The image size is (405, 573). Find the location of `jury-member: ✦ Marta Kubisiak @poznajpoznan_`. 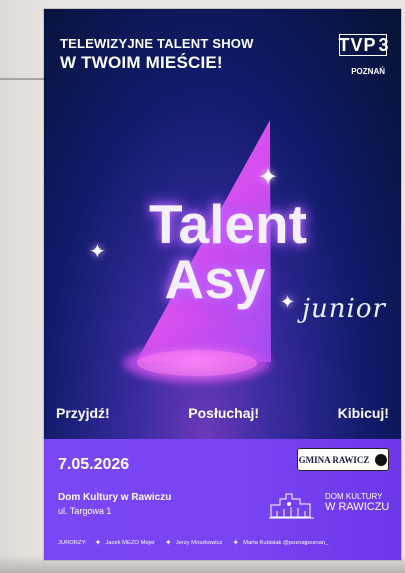

jury-member: ✦ Marta Kubisiak @poznajpoznan_ is located at coordinates (280, 543).